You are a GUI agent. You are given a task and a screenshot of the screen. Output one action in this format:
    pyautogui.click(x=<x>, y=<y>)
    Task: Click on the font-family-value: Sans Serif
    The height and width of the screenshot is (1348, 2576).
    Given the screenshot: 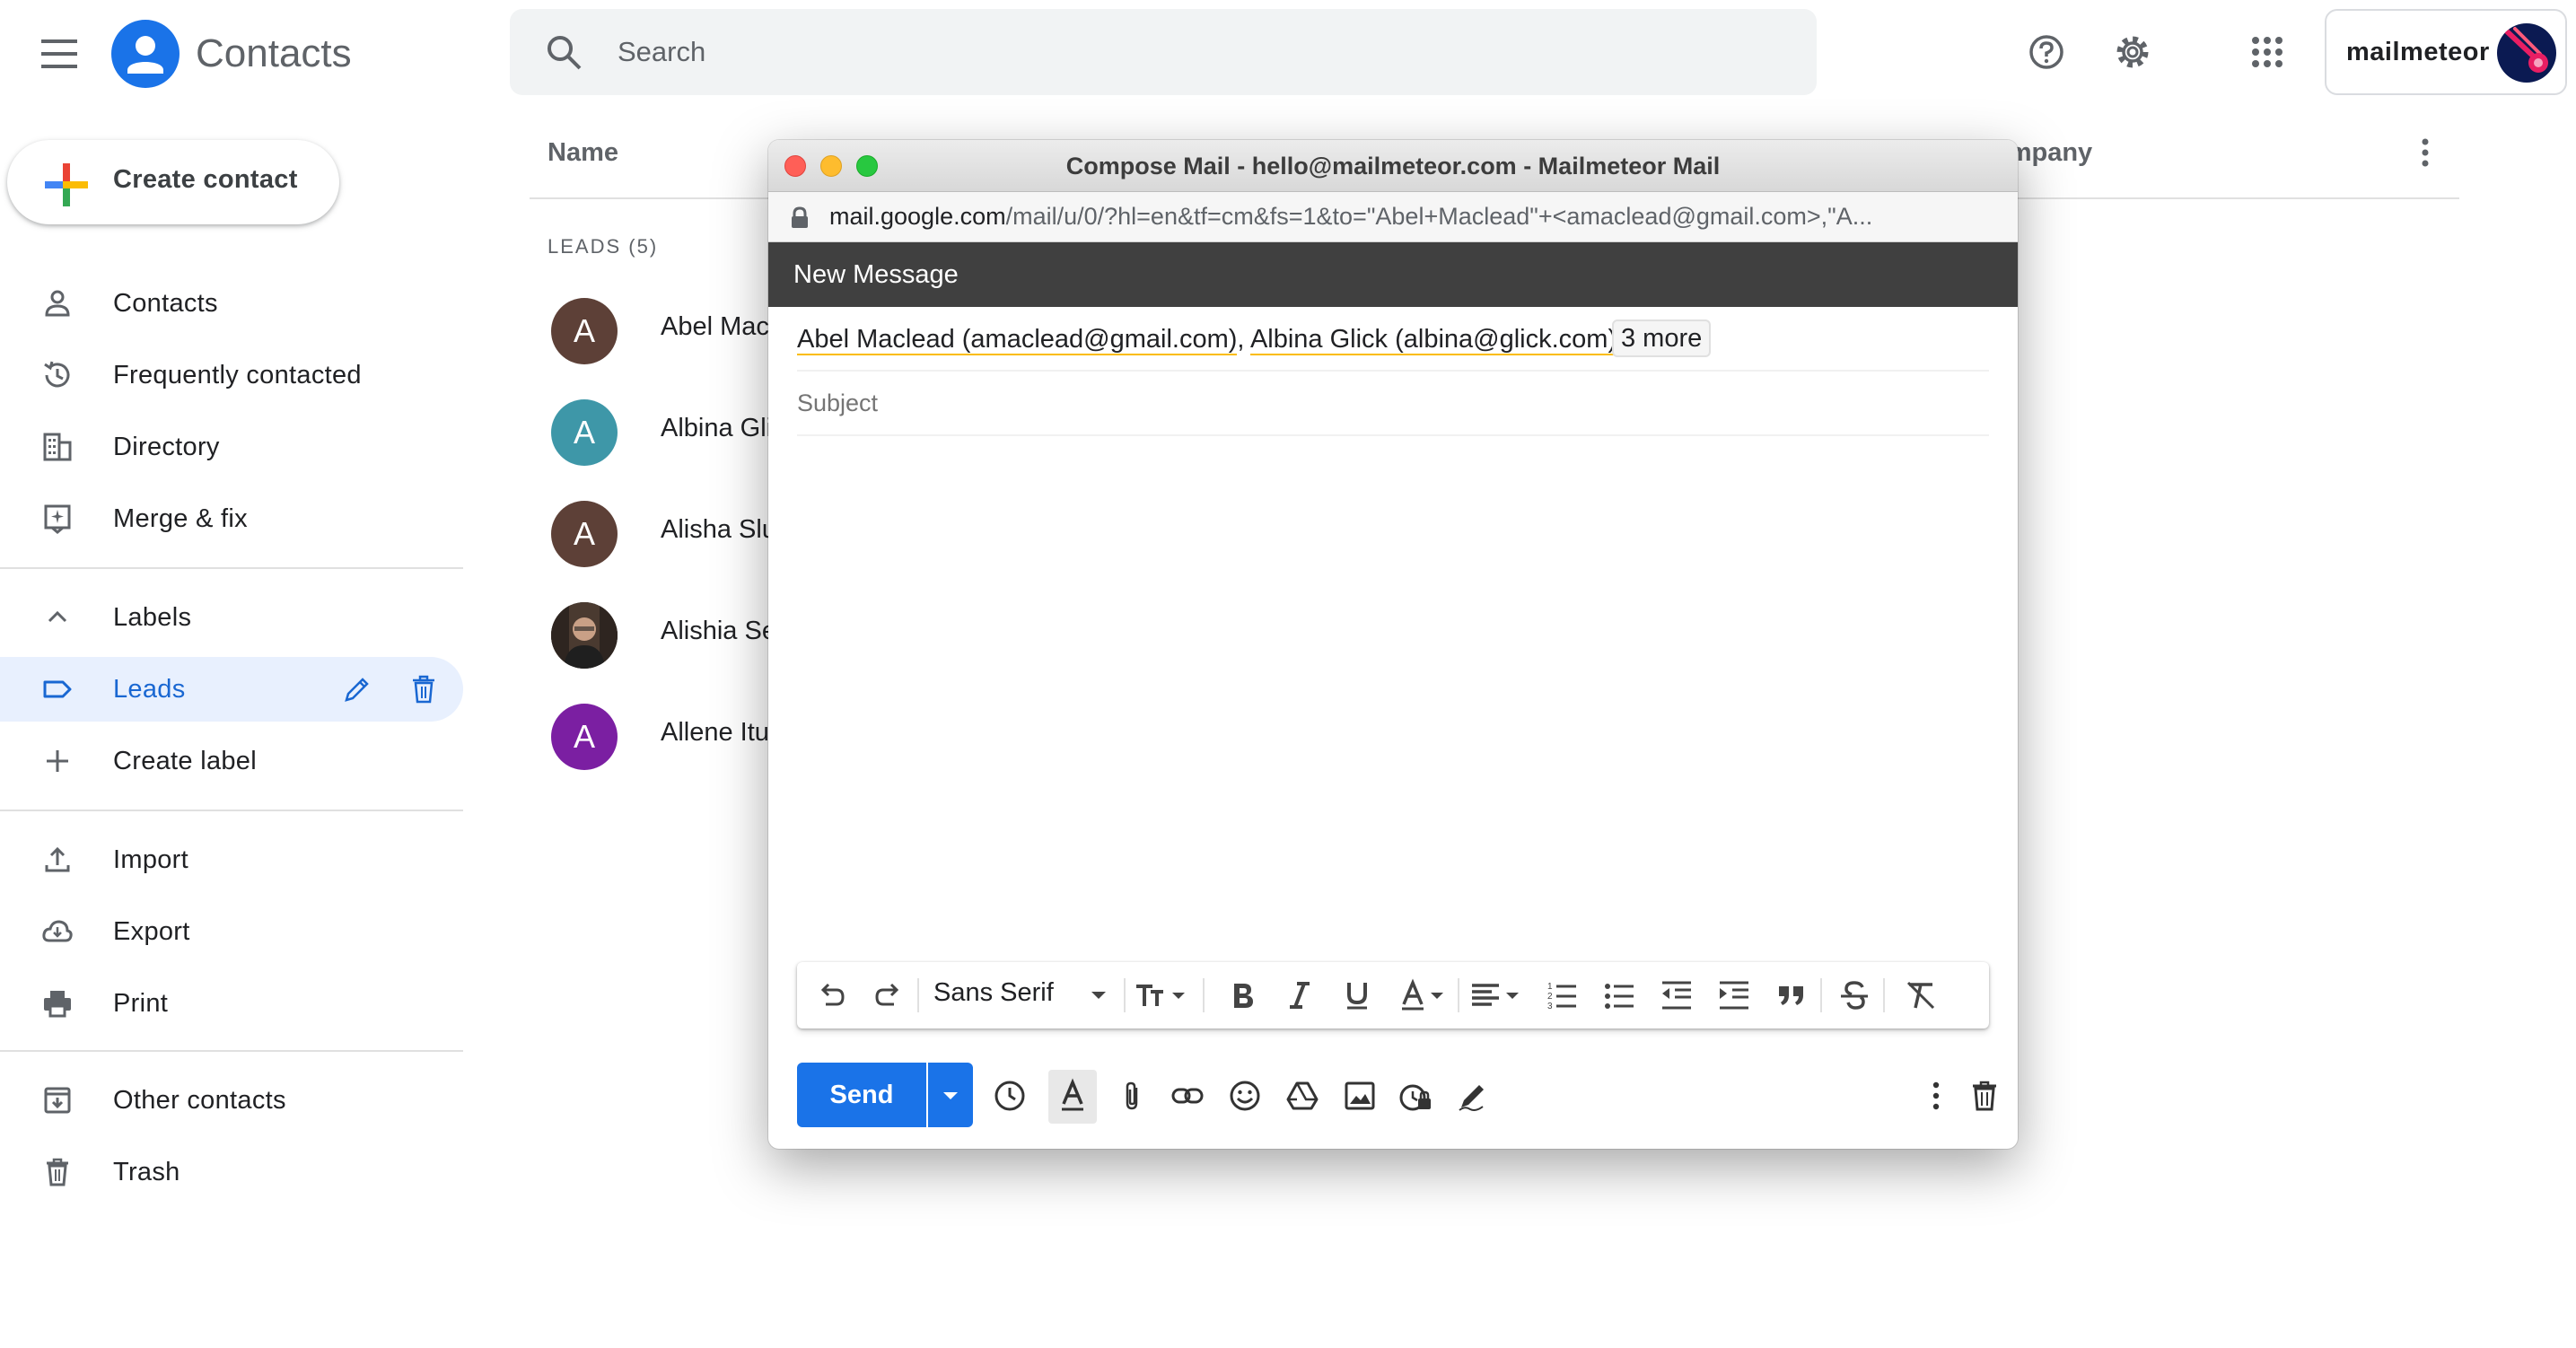 What is the action you would take?
    pyautogui.click(x=993, y=992)
    